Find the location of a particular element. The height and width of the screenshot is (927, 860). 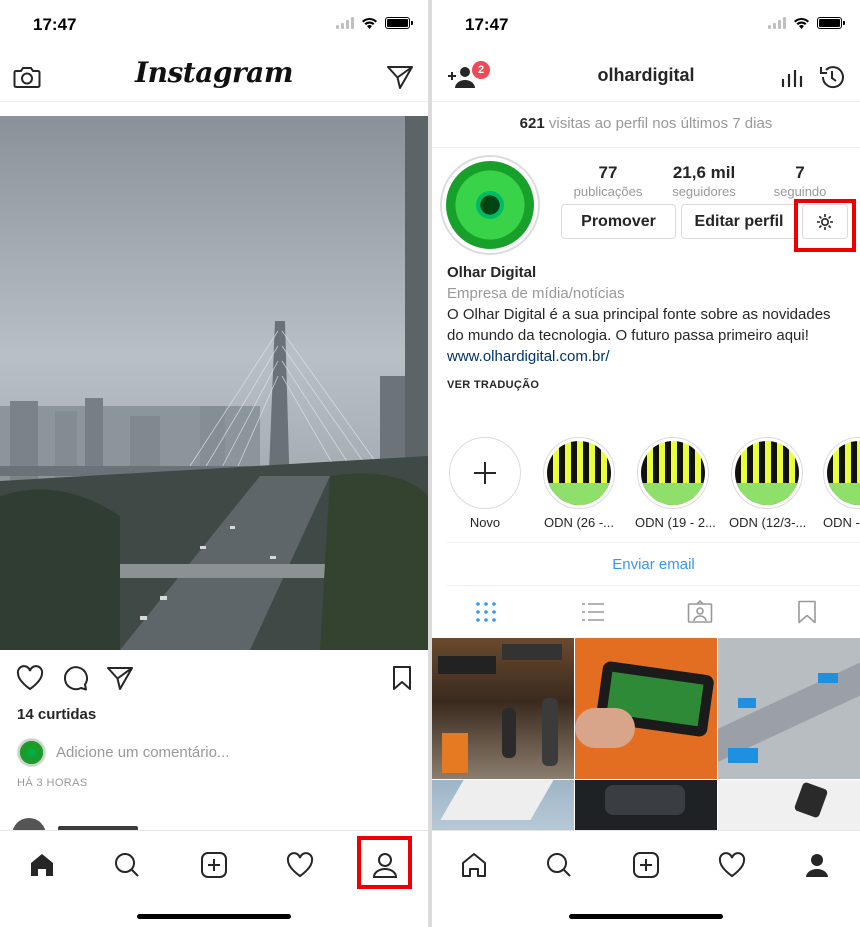

grid-view-icon is located at coordinates (486, 612).